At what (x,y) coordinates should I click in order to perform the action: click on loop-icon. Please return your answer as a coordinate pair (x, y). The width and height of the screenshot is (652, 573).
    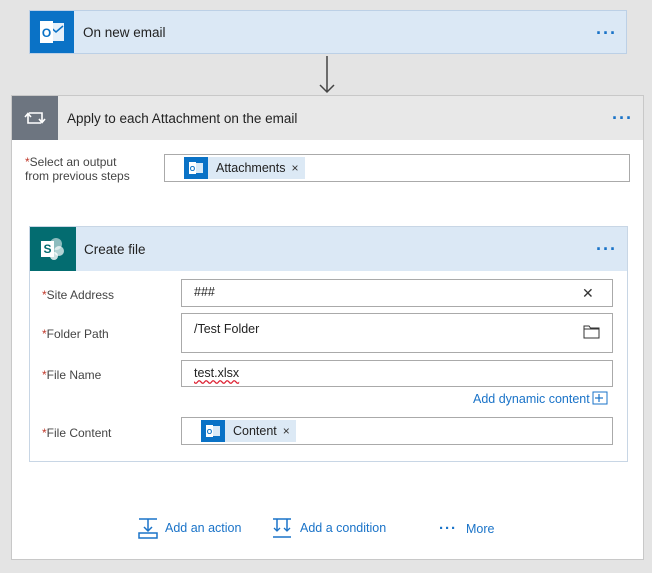
    Looking at the image, I should click on (35, 118).